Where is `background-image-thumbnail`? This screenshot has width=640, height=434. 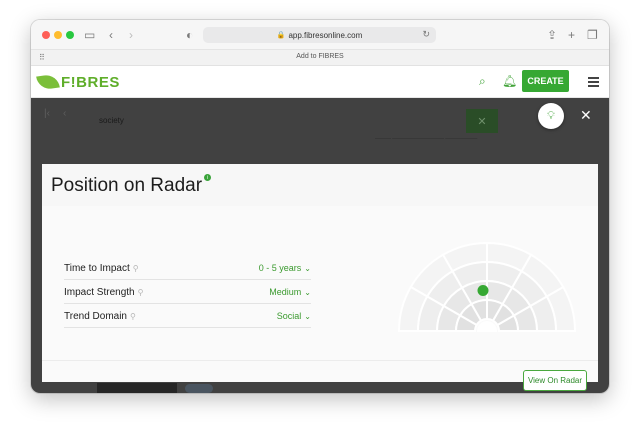 background-image-thumbnail is located at coordinates (137, 388).